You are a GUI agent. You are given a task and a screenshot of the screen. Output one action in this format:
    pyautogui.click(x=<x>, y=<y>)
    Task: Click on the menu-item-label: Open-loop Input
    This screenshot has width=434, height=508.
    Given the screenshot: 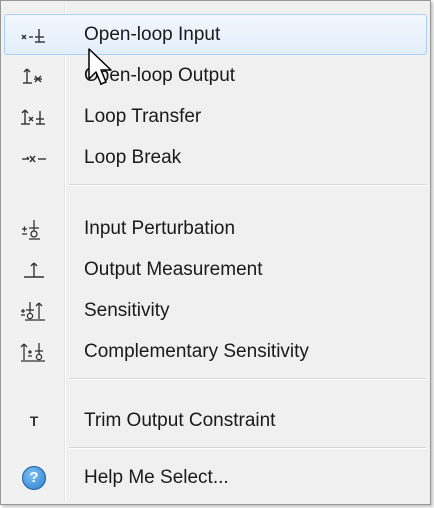 What is the action you would take?
    pyautogui.click(x=152, y=34)
    